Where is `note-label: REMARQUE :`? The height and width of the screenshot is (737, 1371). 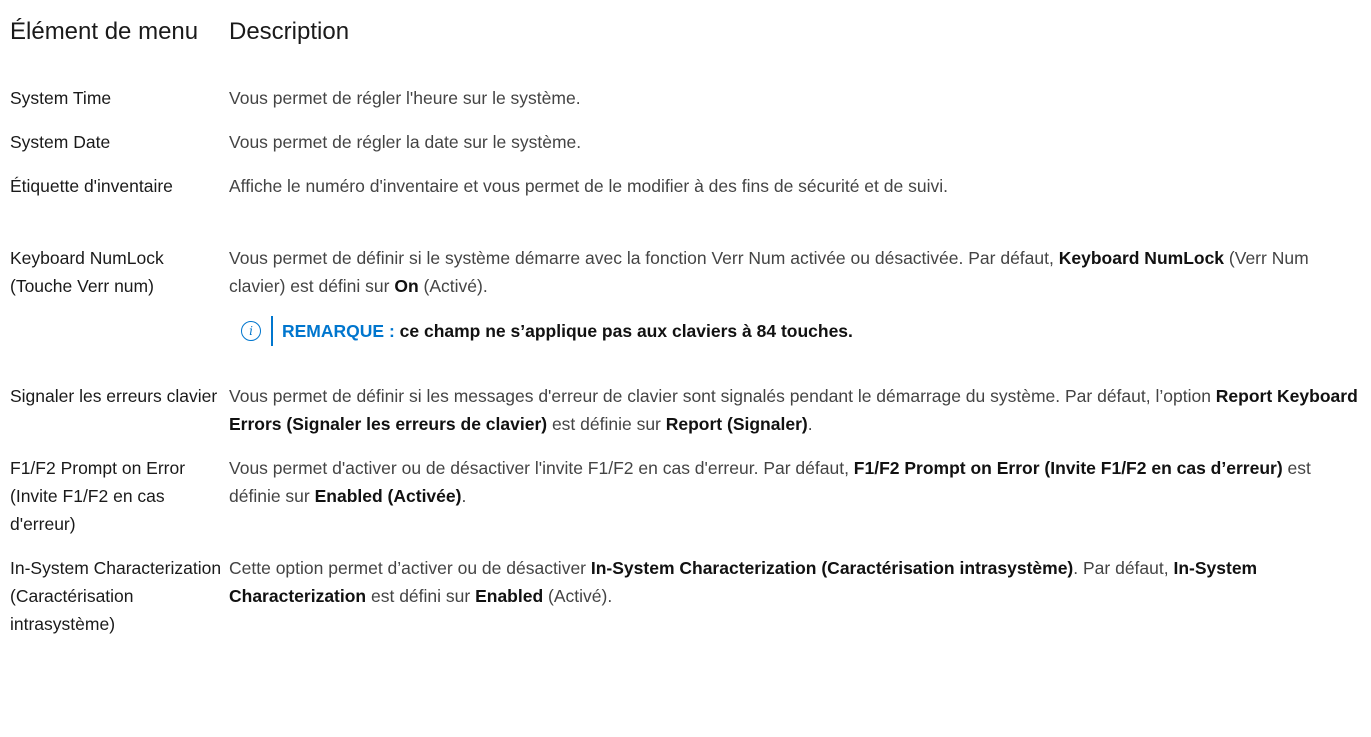 note-label: REMARQUE : is located at coordinates (338, 331).